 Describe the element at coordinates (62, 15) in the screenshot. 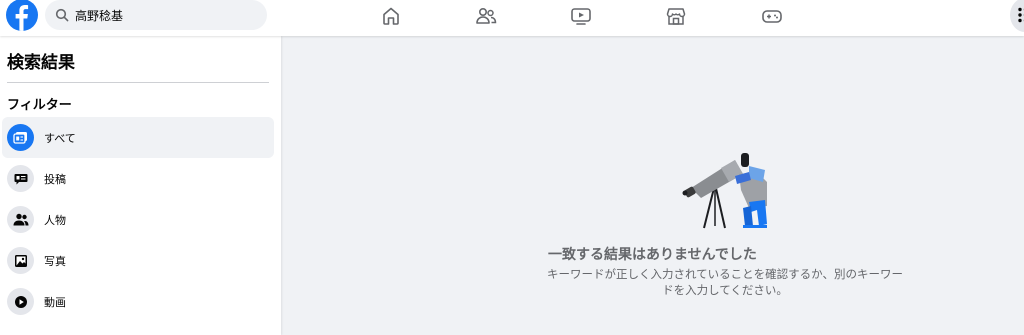

I see `search-icon` at that location.